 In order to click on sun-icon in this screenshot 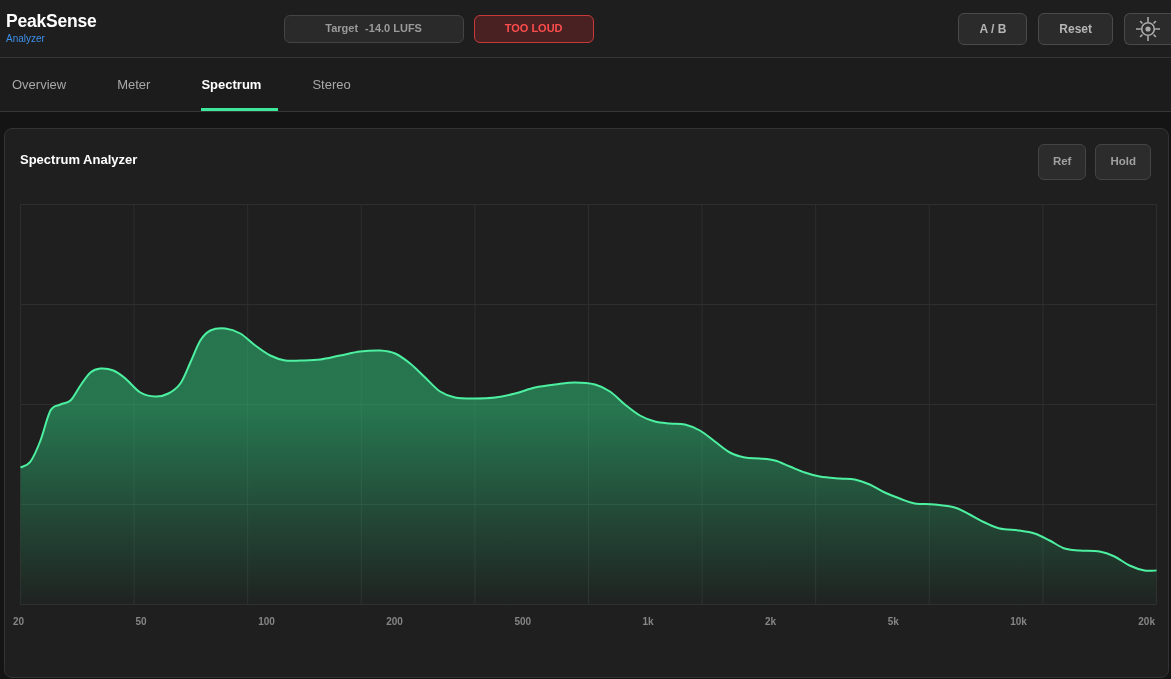, I will do `click(1148, 28)`.